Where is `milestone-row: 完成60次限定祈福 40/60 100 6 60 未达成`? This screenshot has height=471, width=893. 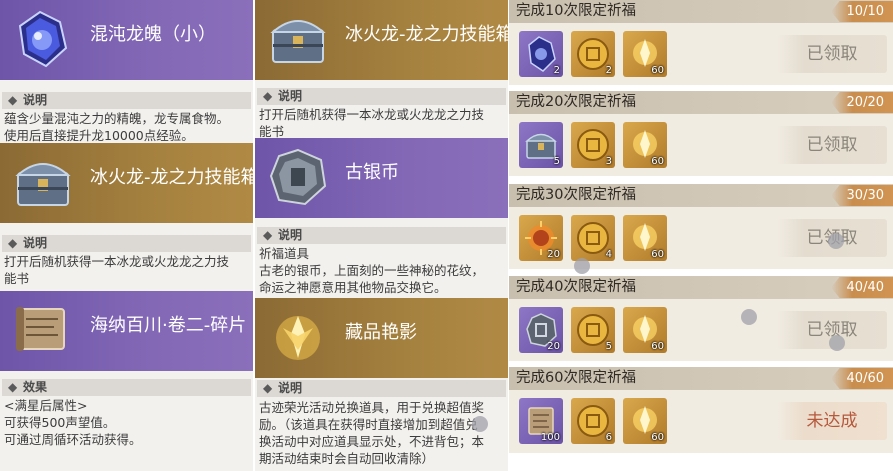
milestone-row: 完成60次限定祈福 40/60 100 6 60 未达成 is located at coordinates (701, 410).